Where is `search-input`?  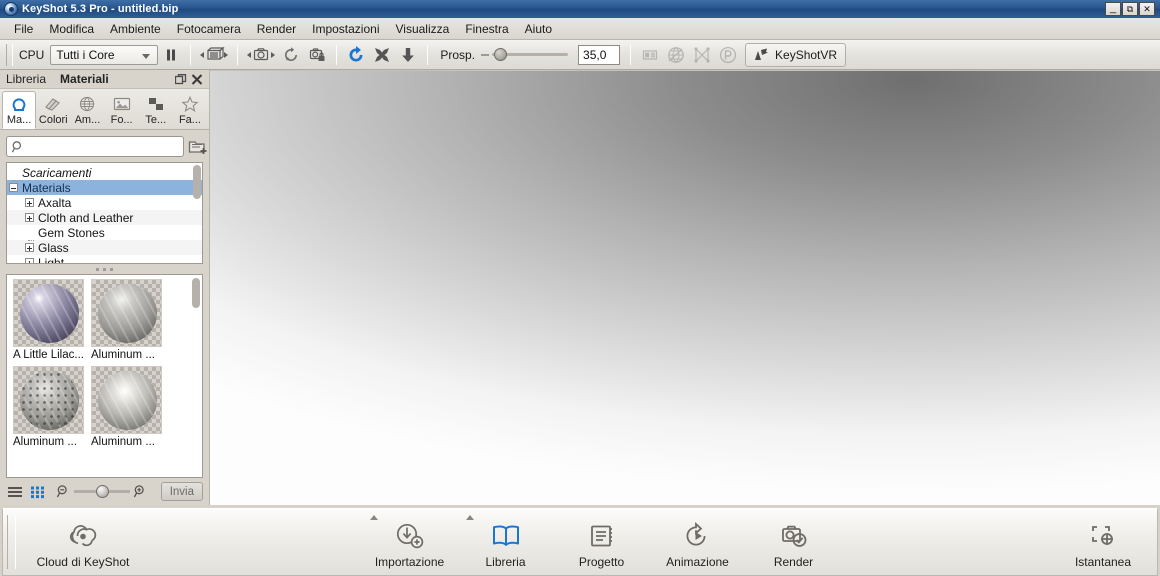 search-input is located at coordinates (105, 146).